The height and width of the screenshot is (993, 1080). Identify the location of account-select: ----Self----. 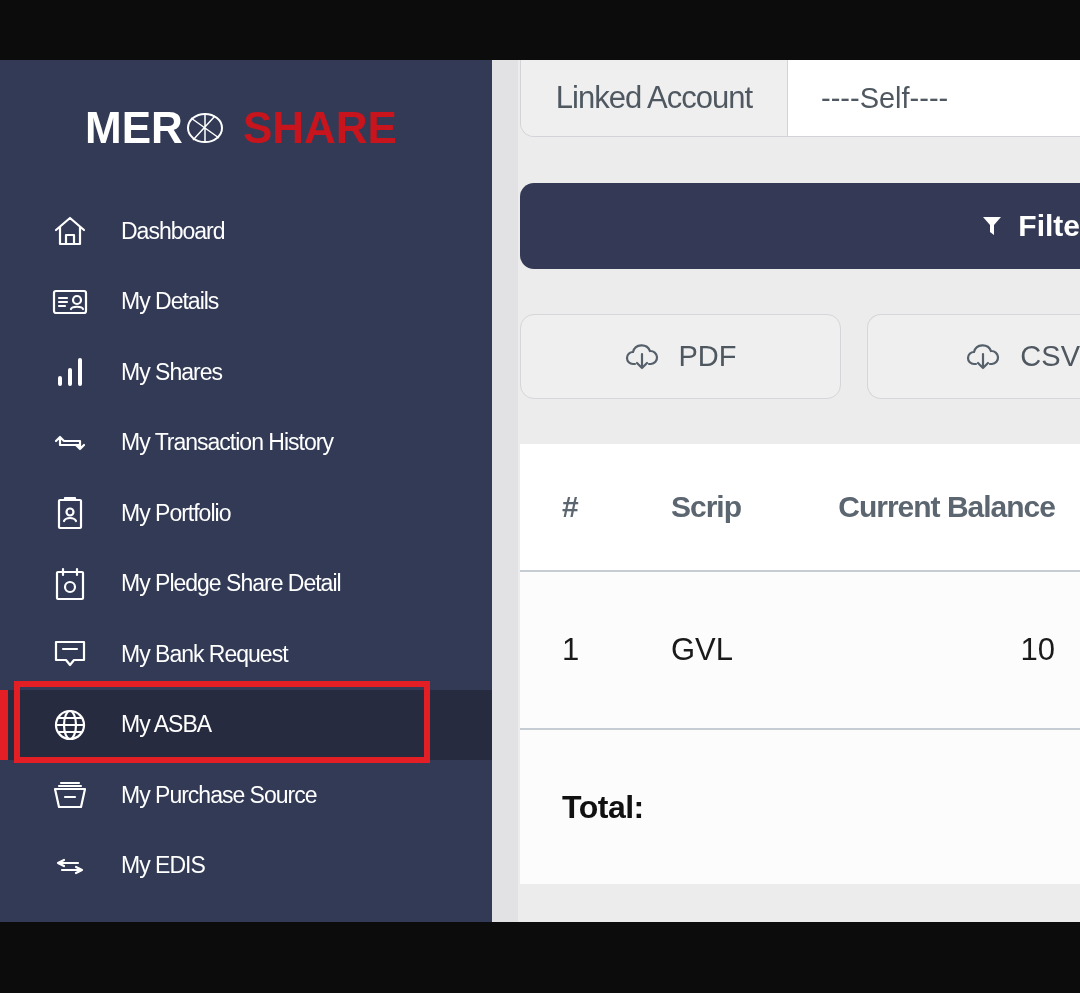
(934, 98).